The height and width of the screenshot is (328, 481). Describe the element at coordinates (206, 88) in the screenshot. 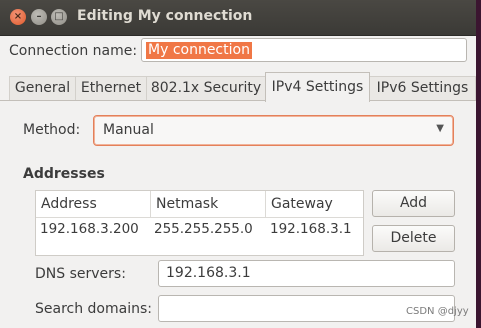

I see `tab-8021x-security: 802.1x Security` at that location.